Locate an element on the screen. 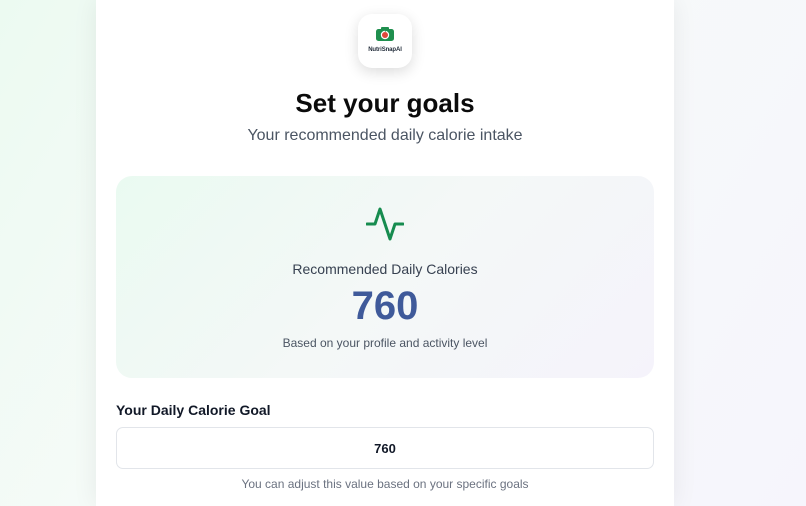 This screenshot has height=506, width=806. logo-text: NutriSnapAI is located at coordinates (385, 50).